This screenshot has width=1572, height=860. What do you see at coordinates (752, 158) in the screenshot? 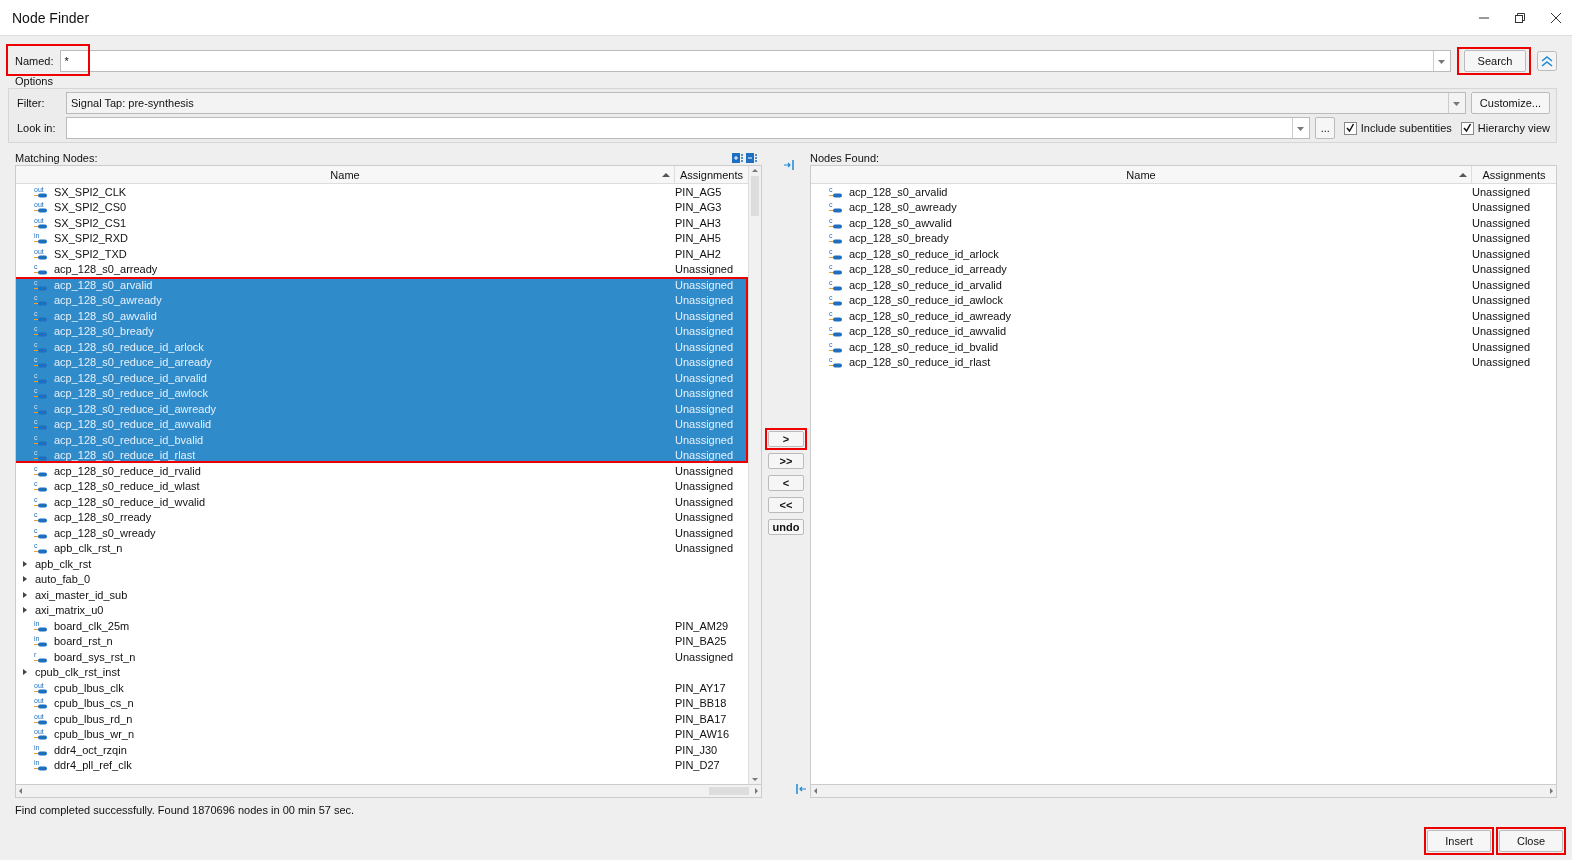
I see `collapse-all-icon` at bounding box center [752, 158].